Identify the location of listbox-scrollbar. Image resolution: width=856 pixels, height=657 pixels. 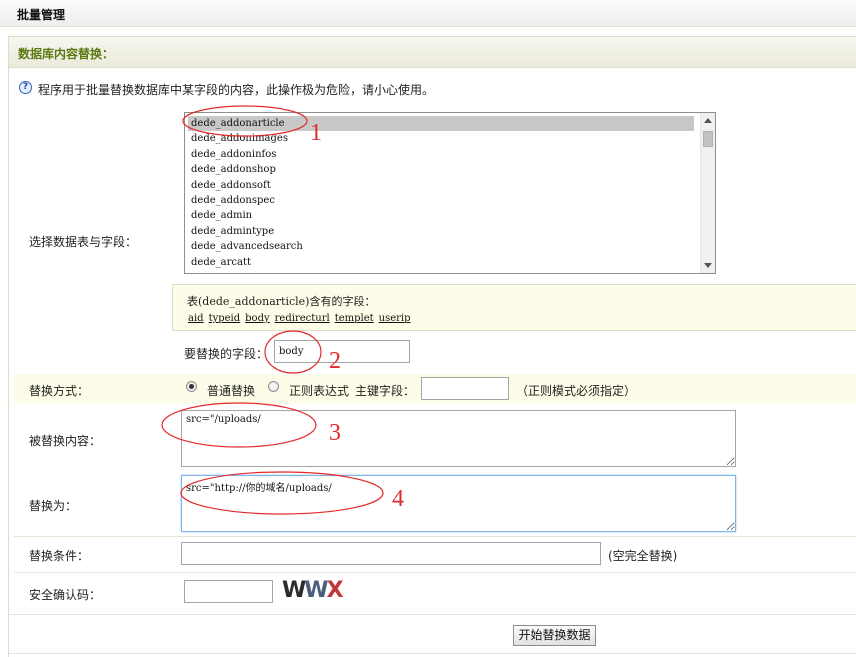
(707, 193).